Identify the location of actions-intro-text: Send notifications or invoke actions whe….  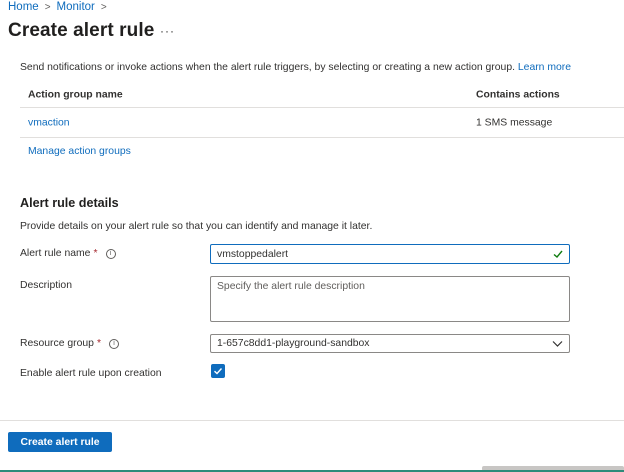
(267, 67).